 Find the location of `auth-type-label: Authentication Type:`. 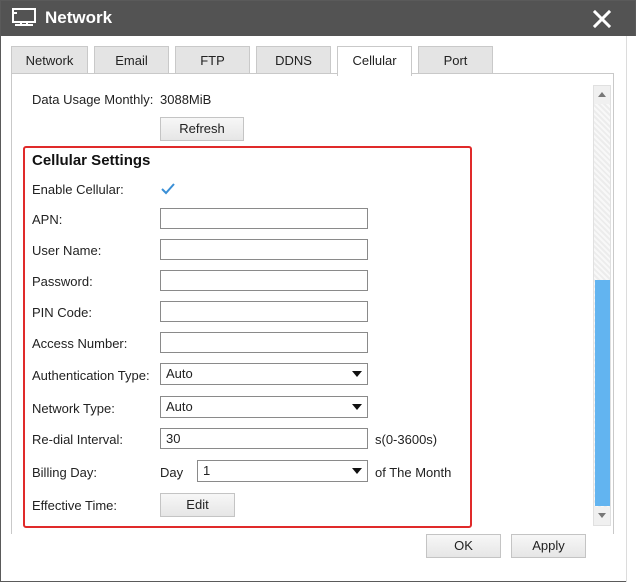

auth-type-label: Authentication Type: is located at coordinates (91, 375).